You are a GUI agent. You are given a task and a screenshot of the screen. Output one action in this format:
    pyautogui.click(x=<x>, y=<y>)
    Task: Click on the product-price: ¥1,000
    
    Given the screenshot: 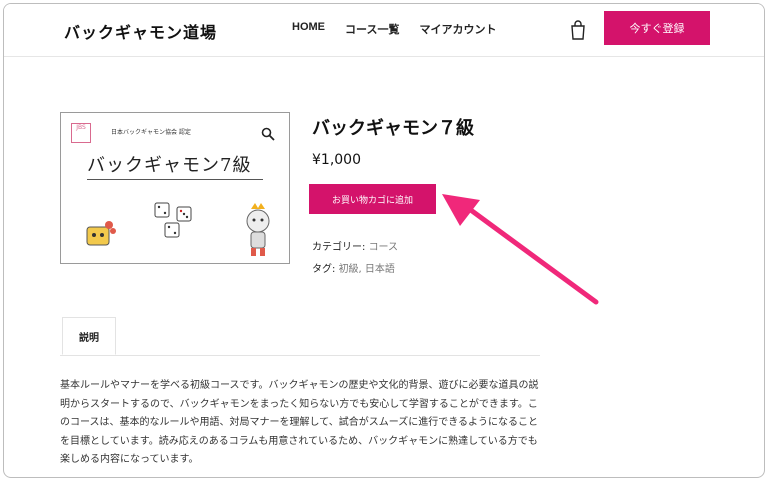 What is the action you would take?
    pyautogui.click(x=336, y=160)
    